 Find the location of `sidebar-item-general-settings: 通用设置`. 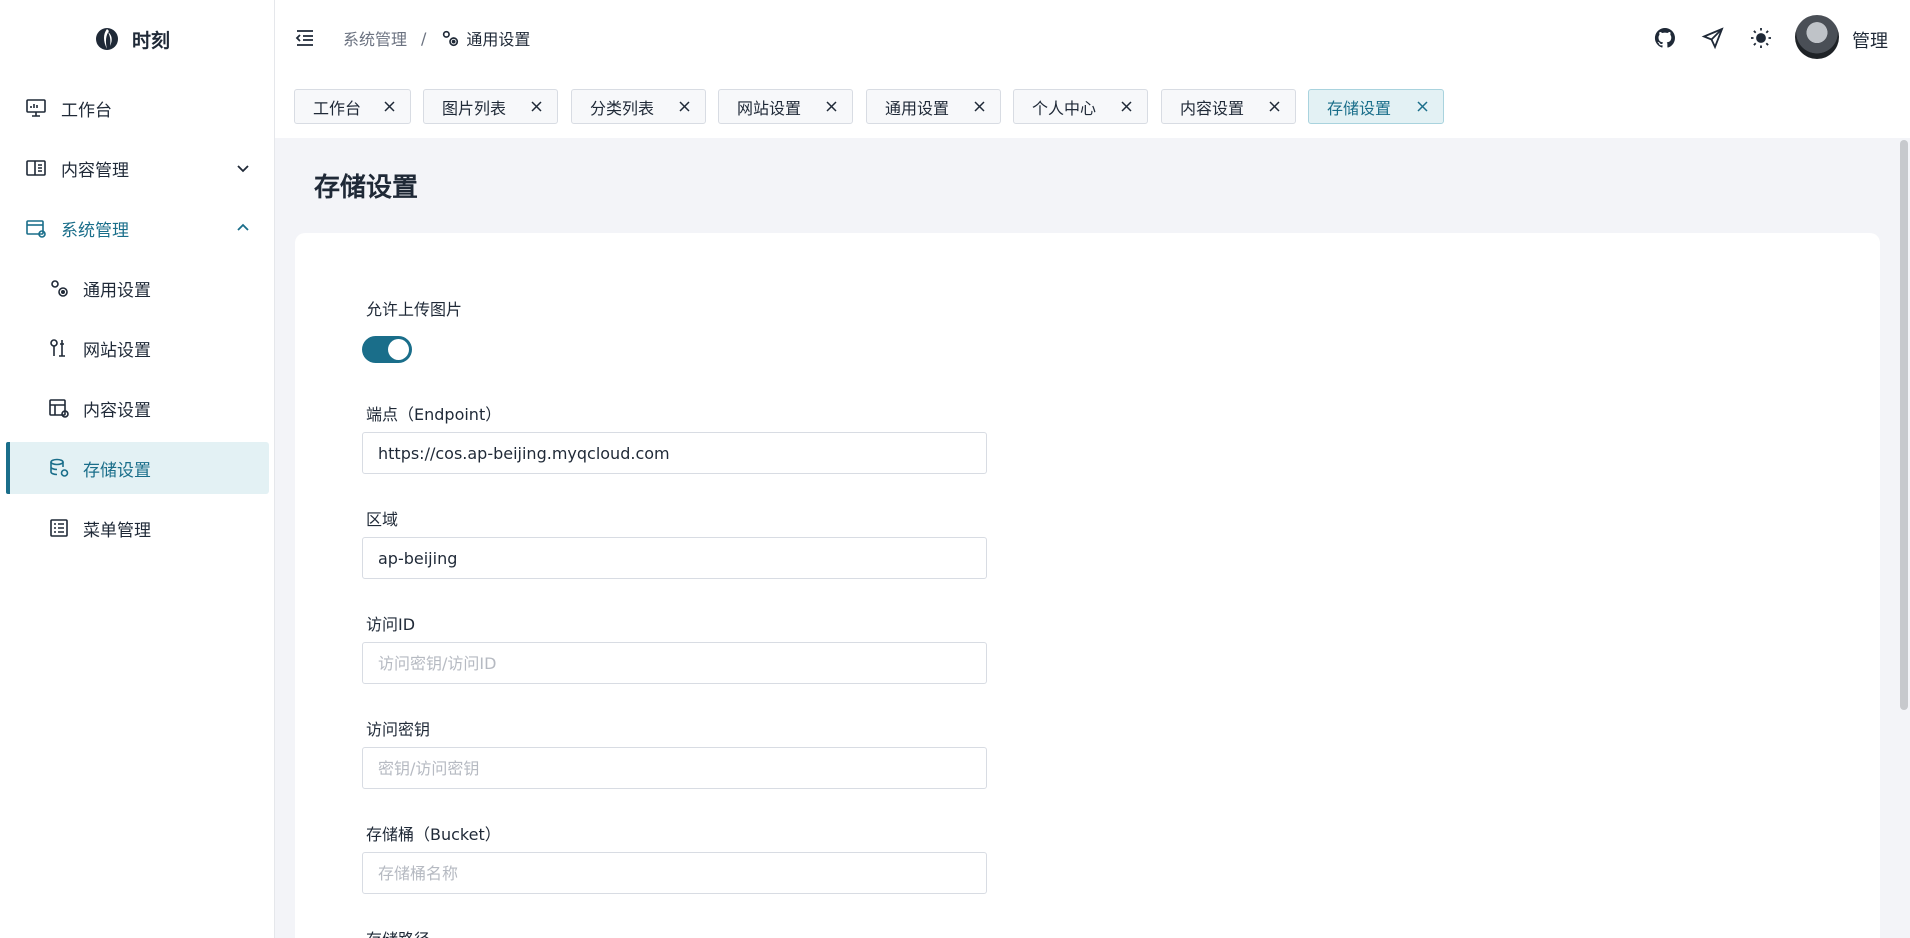

sidebar-item-general-settings: 通用设置 is located at coordinates (137, 288).